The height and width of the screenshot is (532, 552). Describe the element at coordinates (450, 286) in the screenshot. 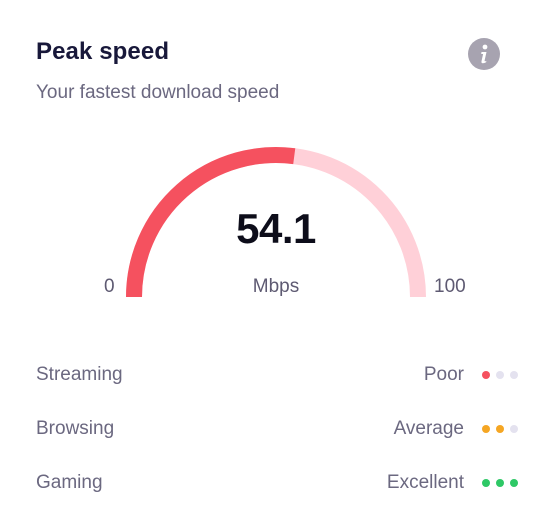

I see `gauge-max-label: 100` at that location.